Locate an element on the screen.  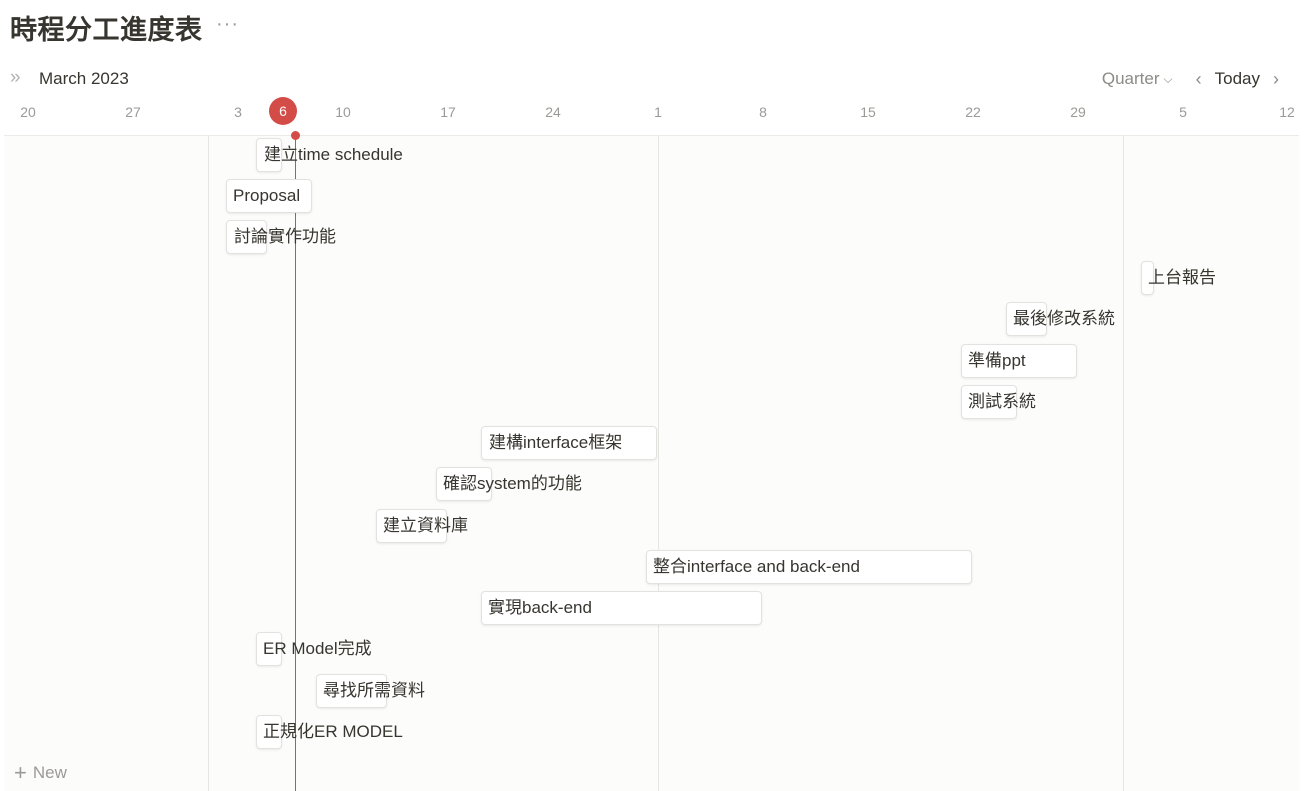
date-tick: 5 is located at coordinates (1183, 112).